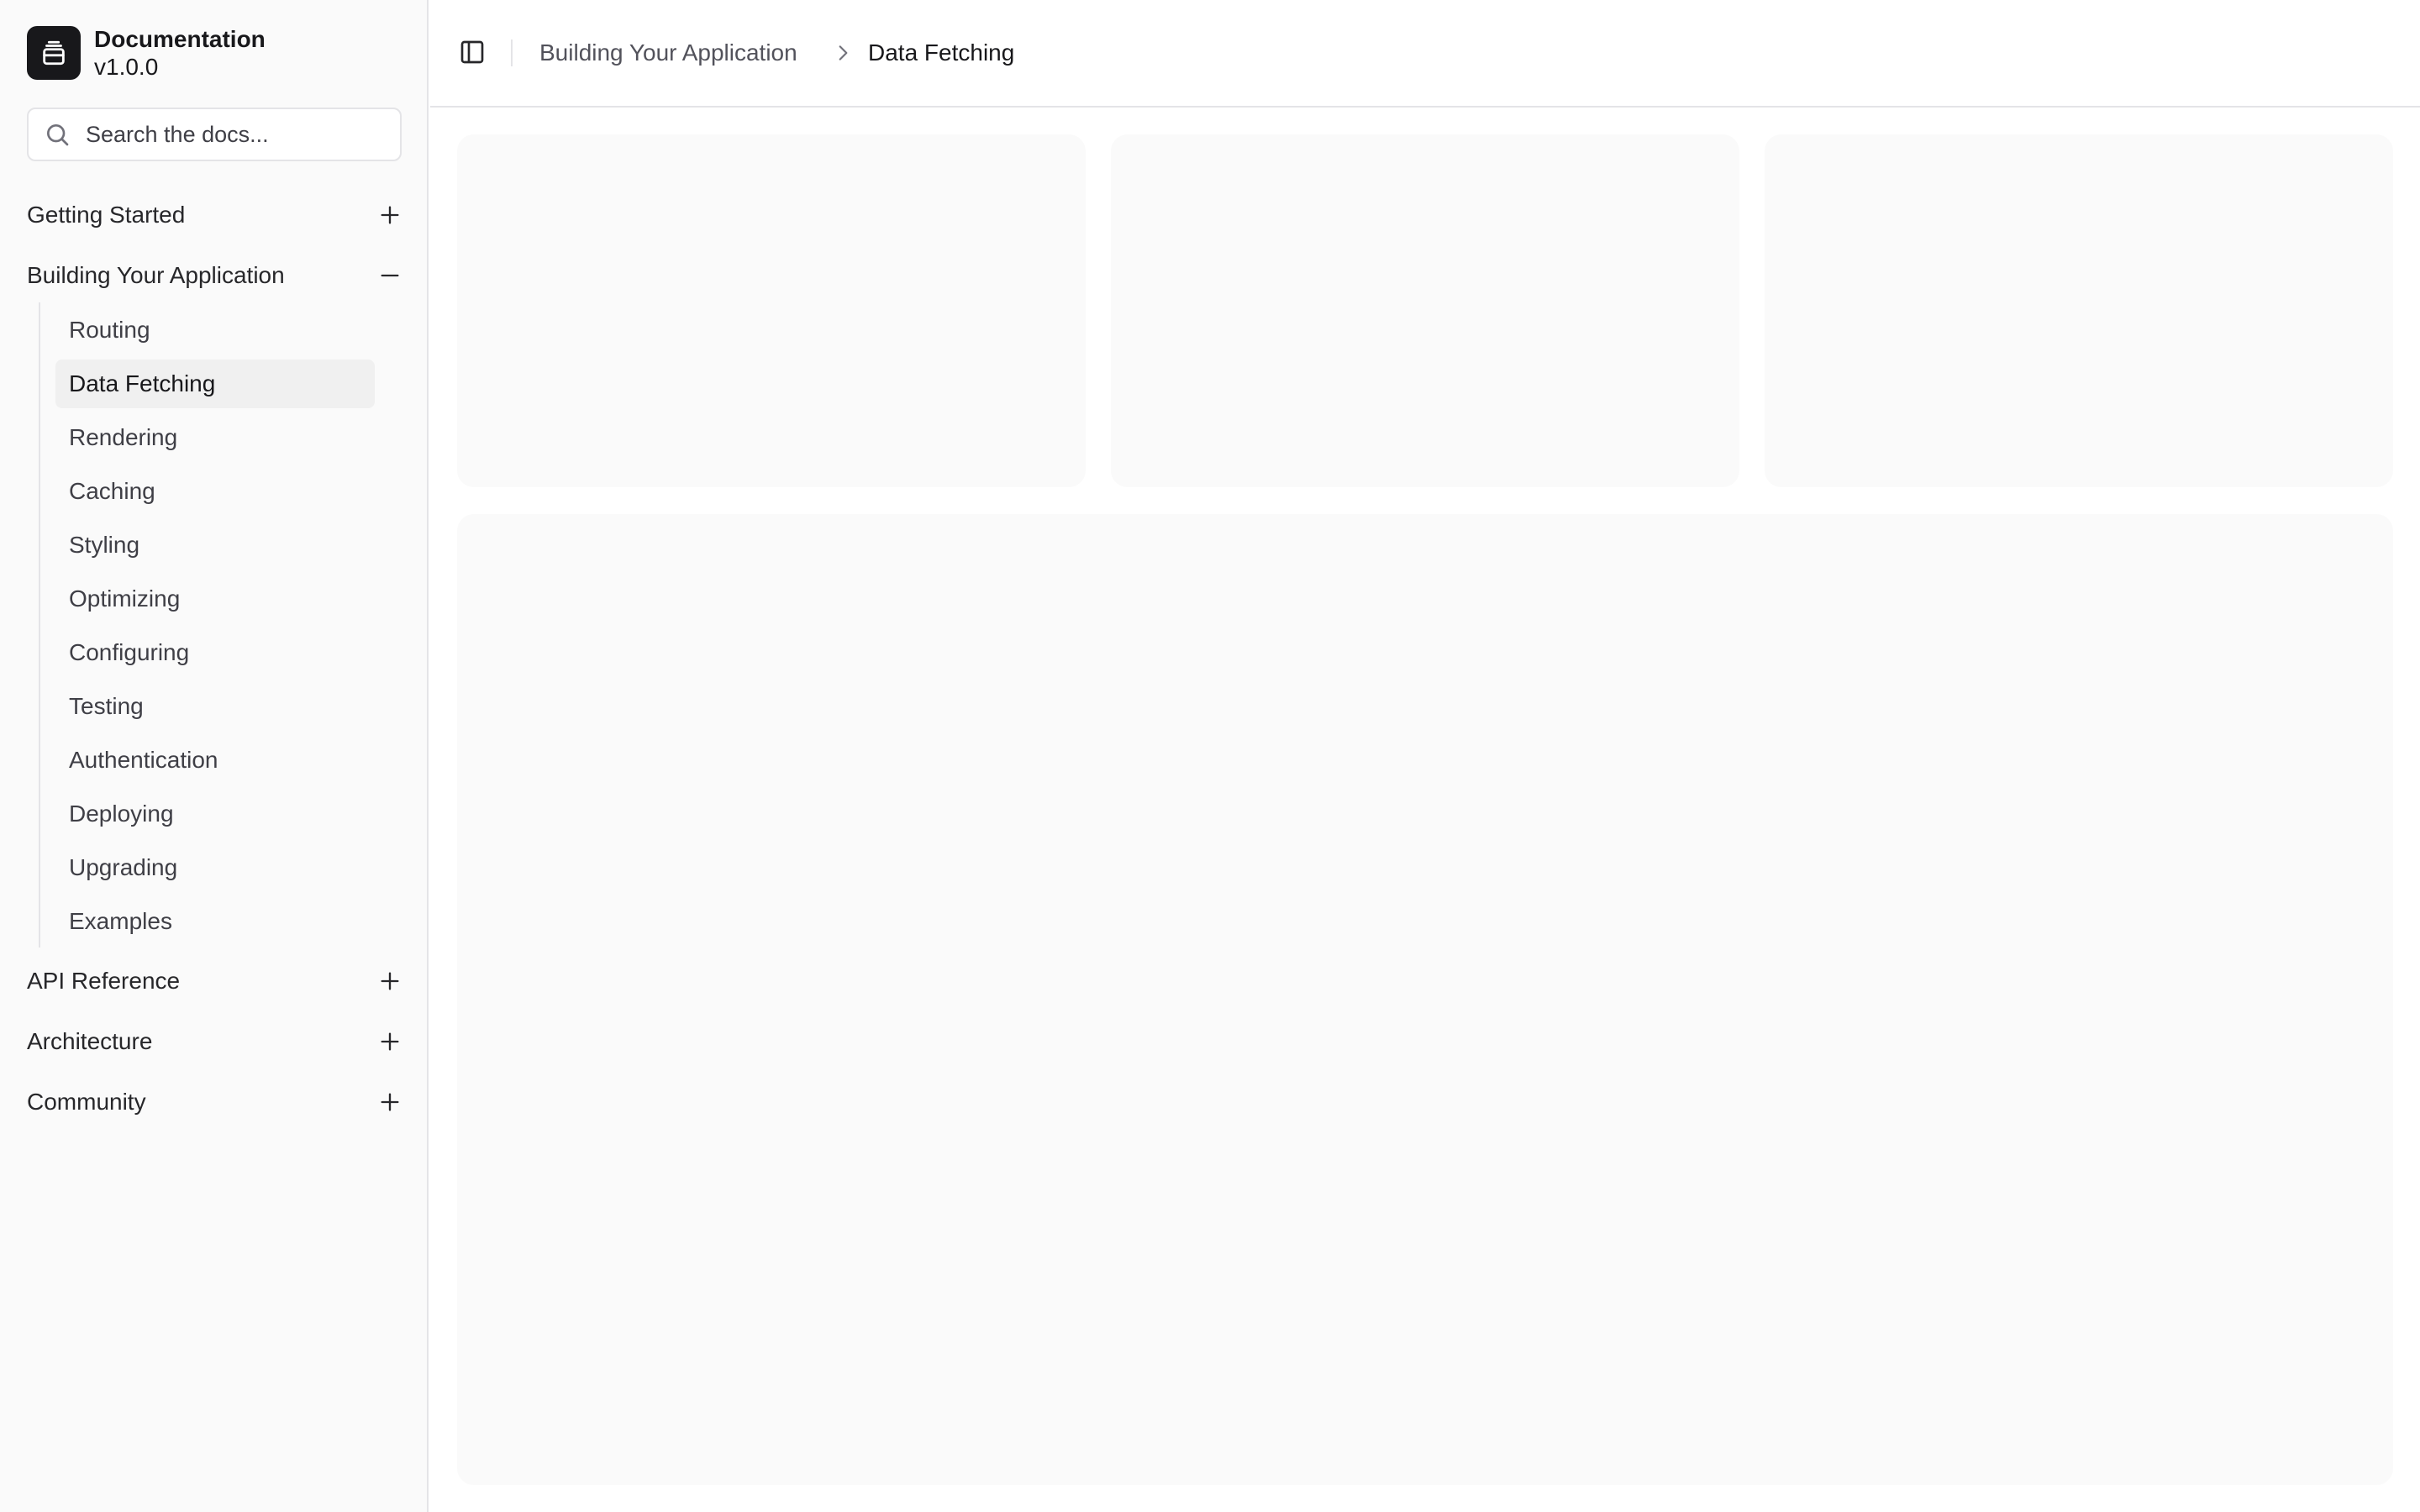 This screenshot has width=2420, height=1512. What do you see at coordinates (215, 652) in the screenshot?
I see `sidebar-item-configuring: Configuring` at bounding box center [215, 652].